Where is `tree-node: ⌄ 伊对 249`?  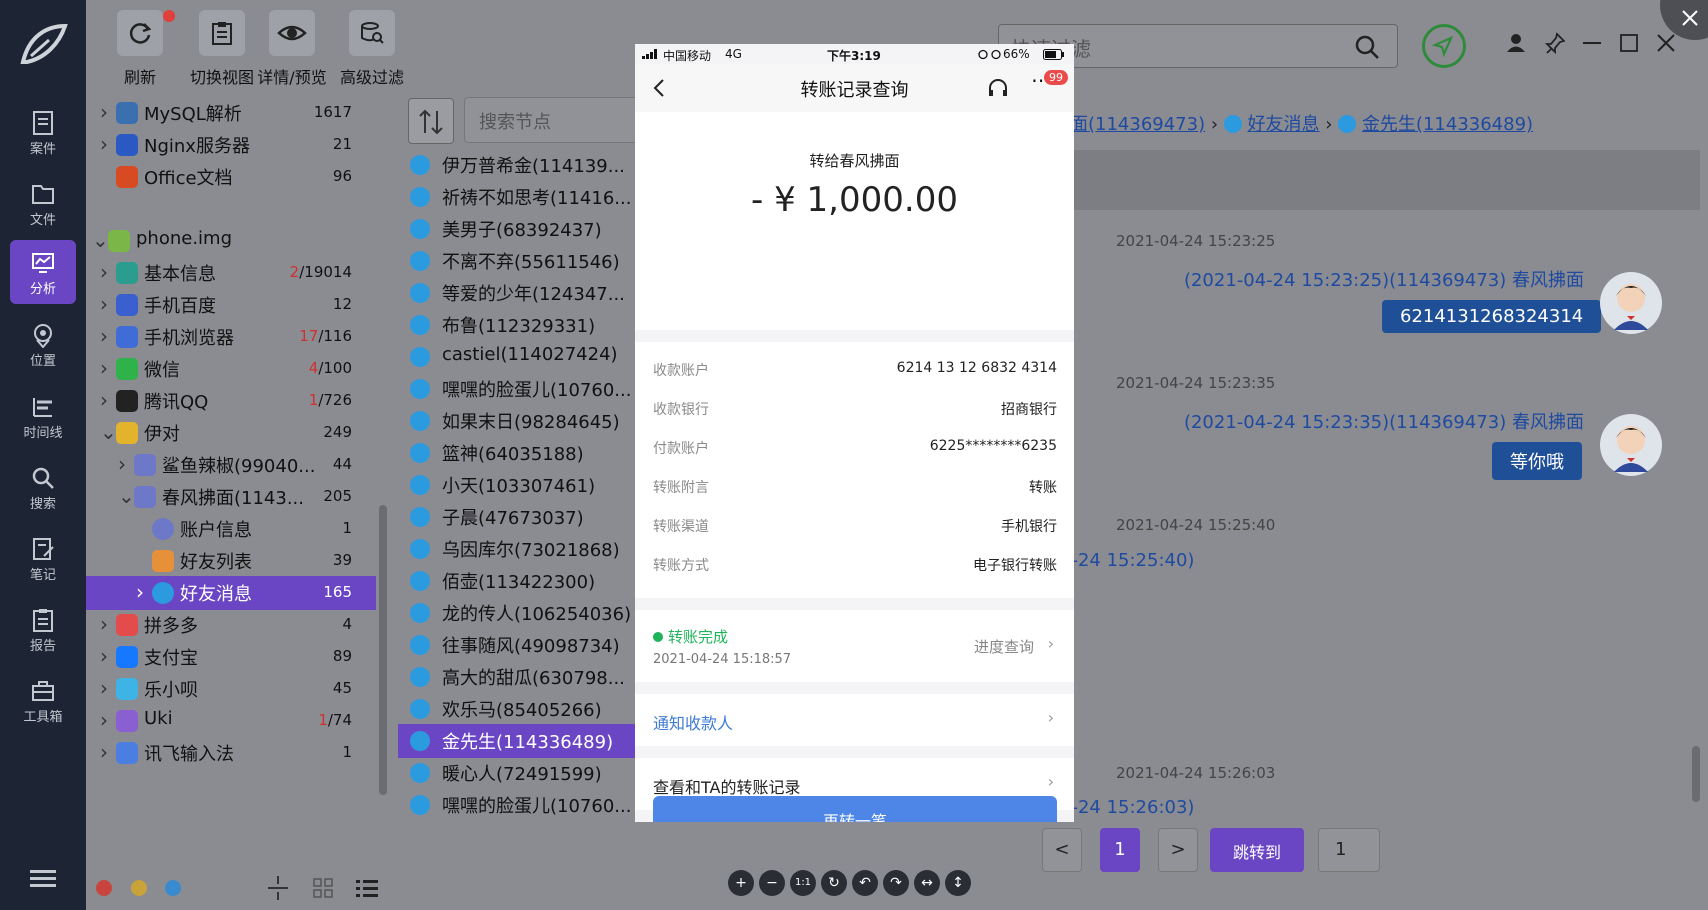
tree-node: ⌄ 伊对 249 is located at coordinates (231, 433).